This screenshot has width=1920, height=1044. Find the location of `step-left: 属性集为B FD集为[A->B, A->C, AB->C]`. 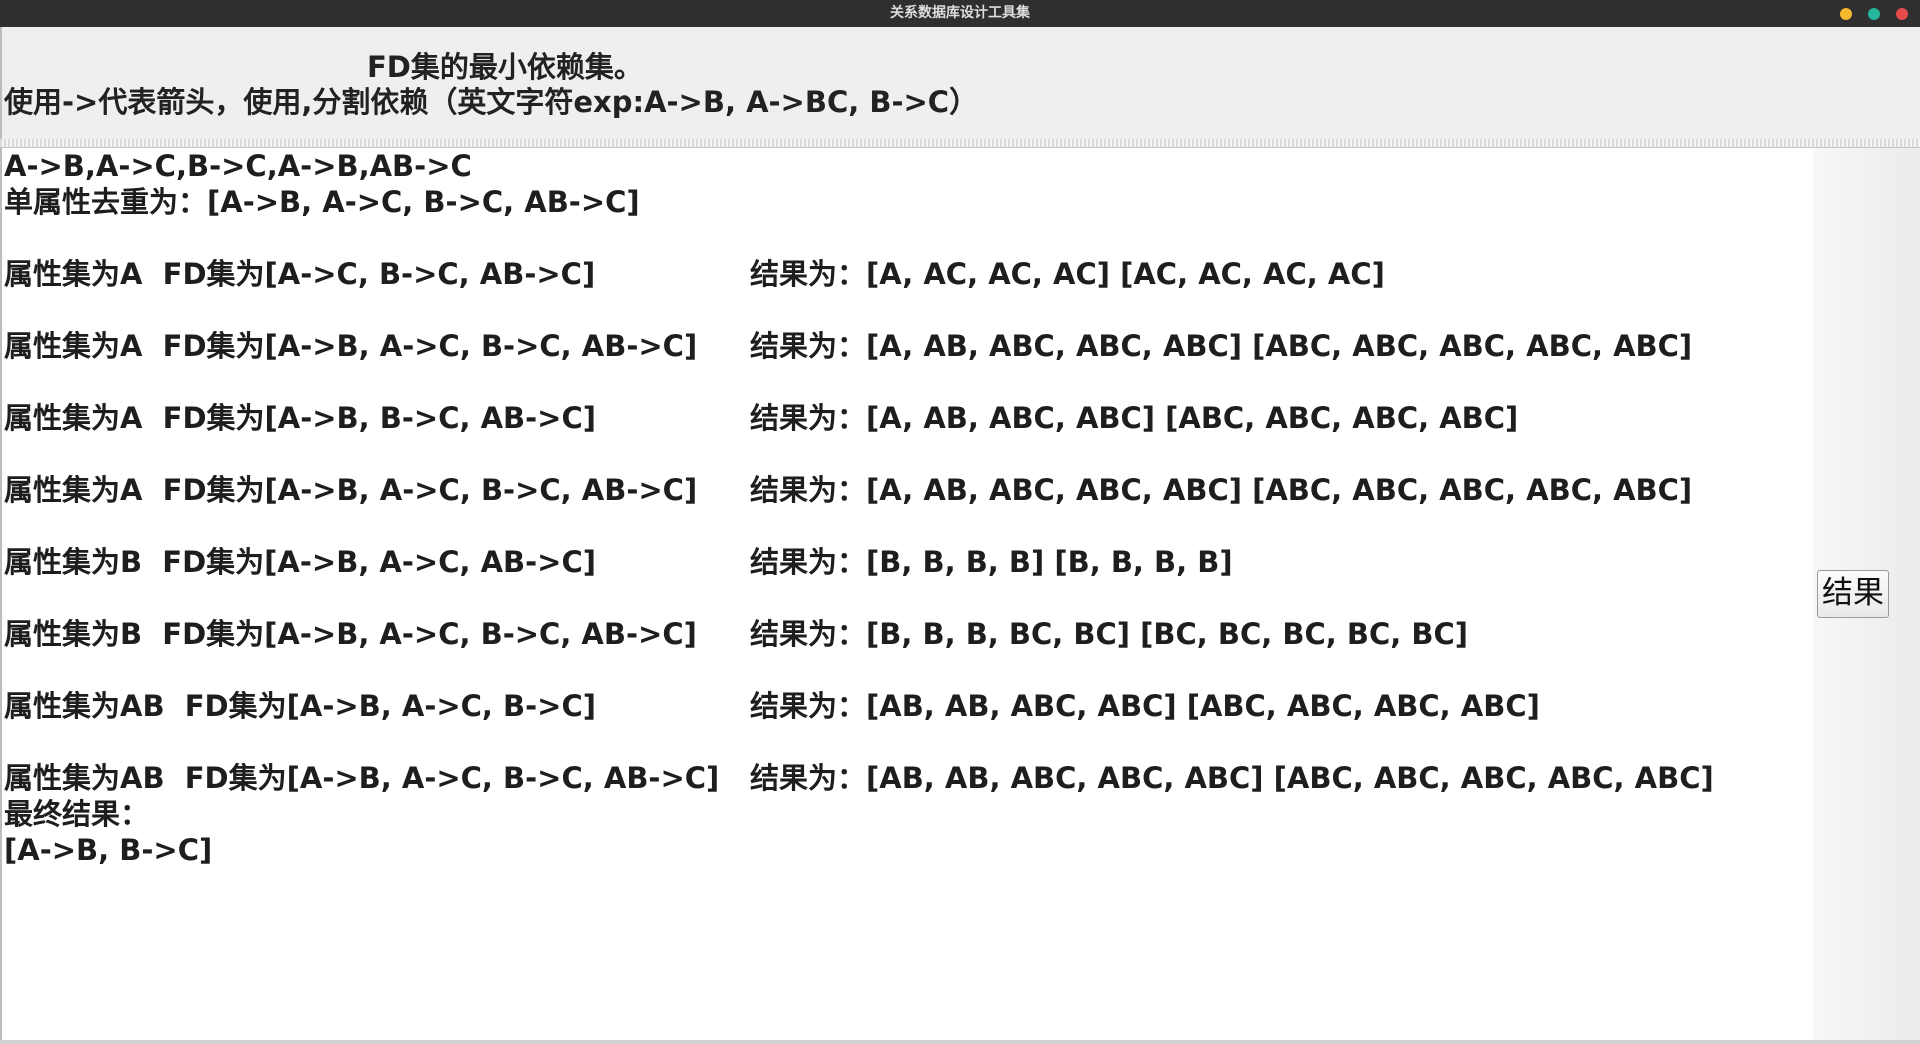

step-left: 属性集为B FD集为[A->B, A->C, AB->C] is located at coordinates (300, 562).